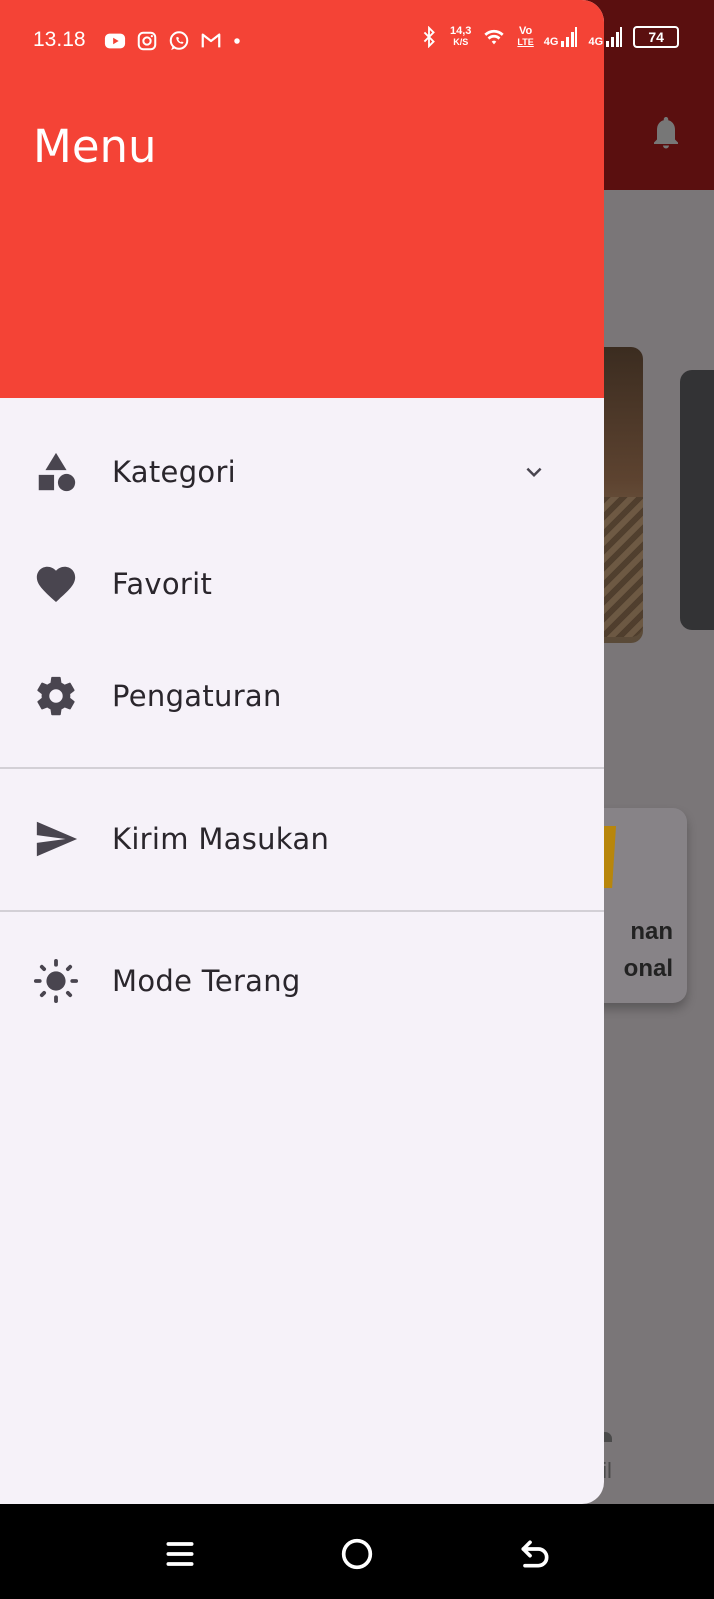 This screenshot has width=714, height=1599. What do you see at coordinates (551, 42) in the screenshot?
I see `sim1-type: 4G` at bounding box center [551, 42].